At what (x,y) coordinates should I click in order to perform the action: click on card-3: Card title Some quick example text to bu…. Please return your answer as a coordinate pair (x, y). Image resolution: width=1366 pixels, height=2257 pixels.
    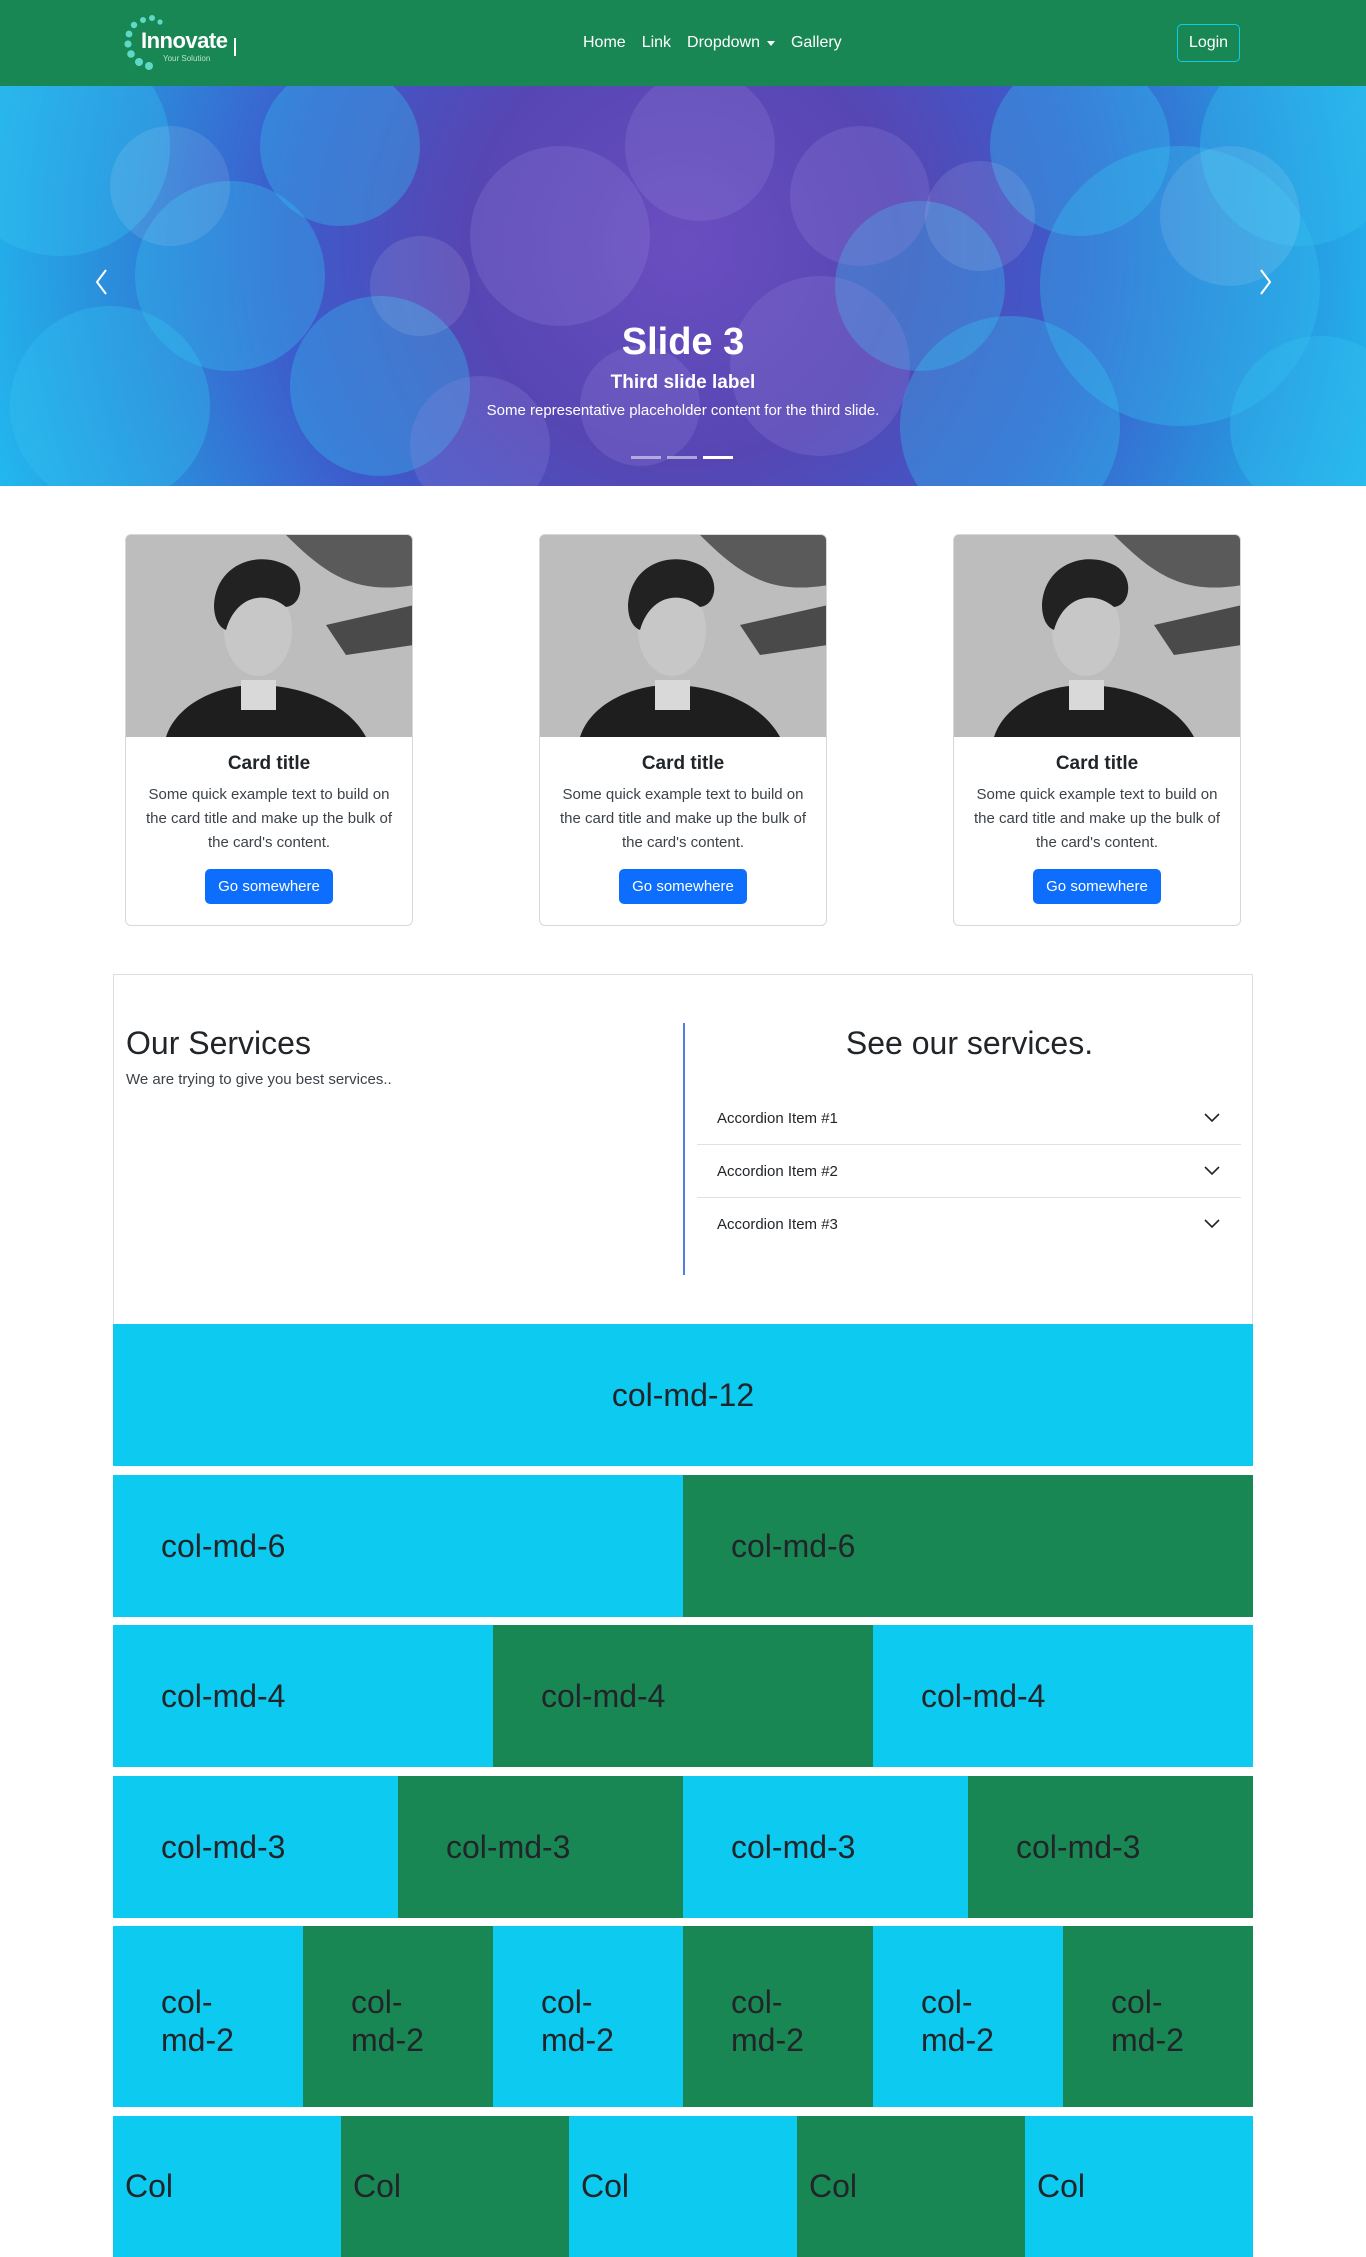
    Looking at the image, I should click on (1097, 730).